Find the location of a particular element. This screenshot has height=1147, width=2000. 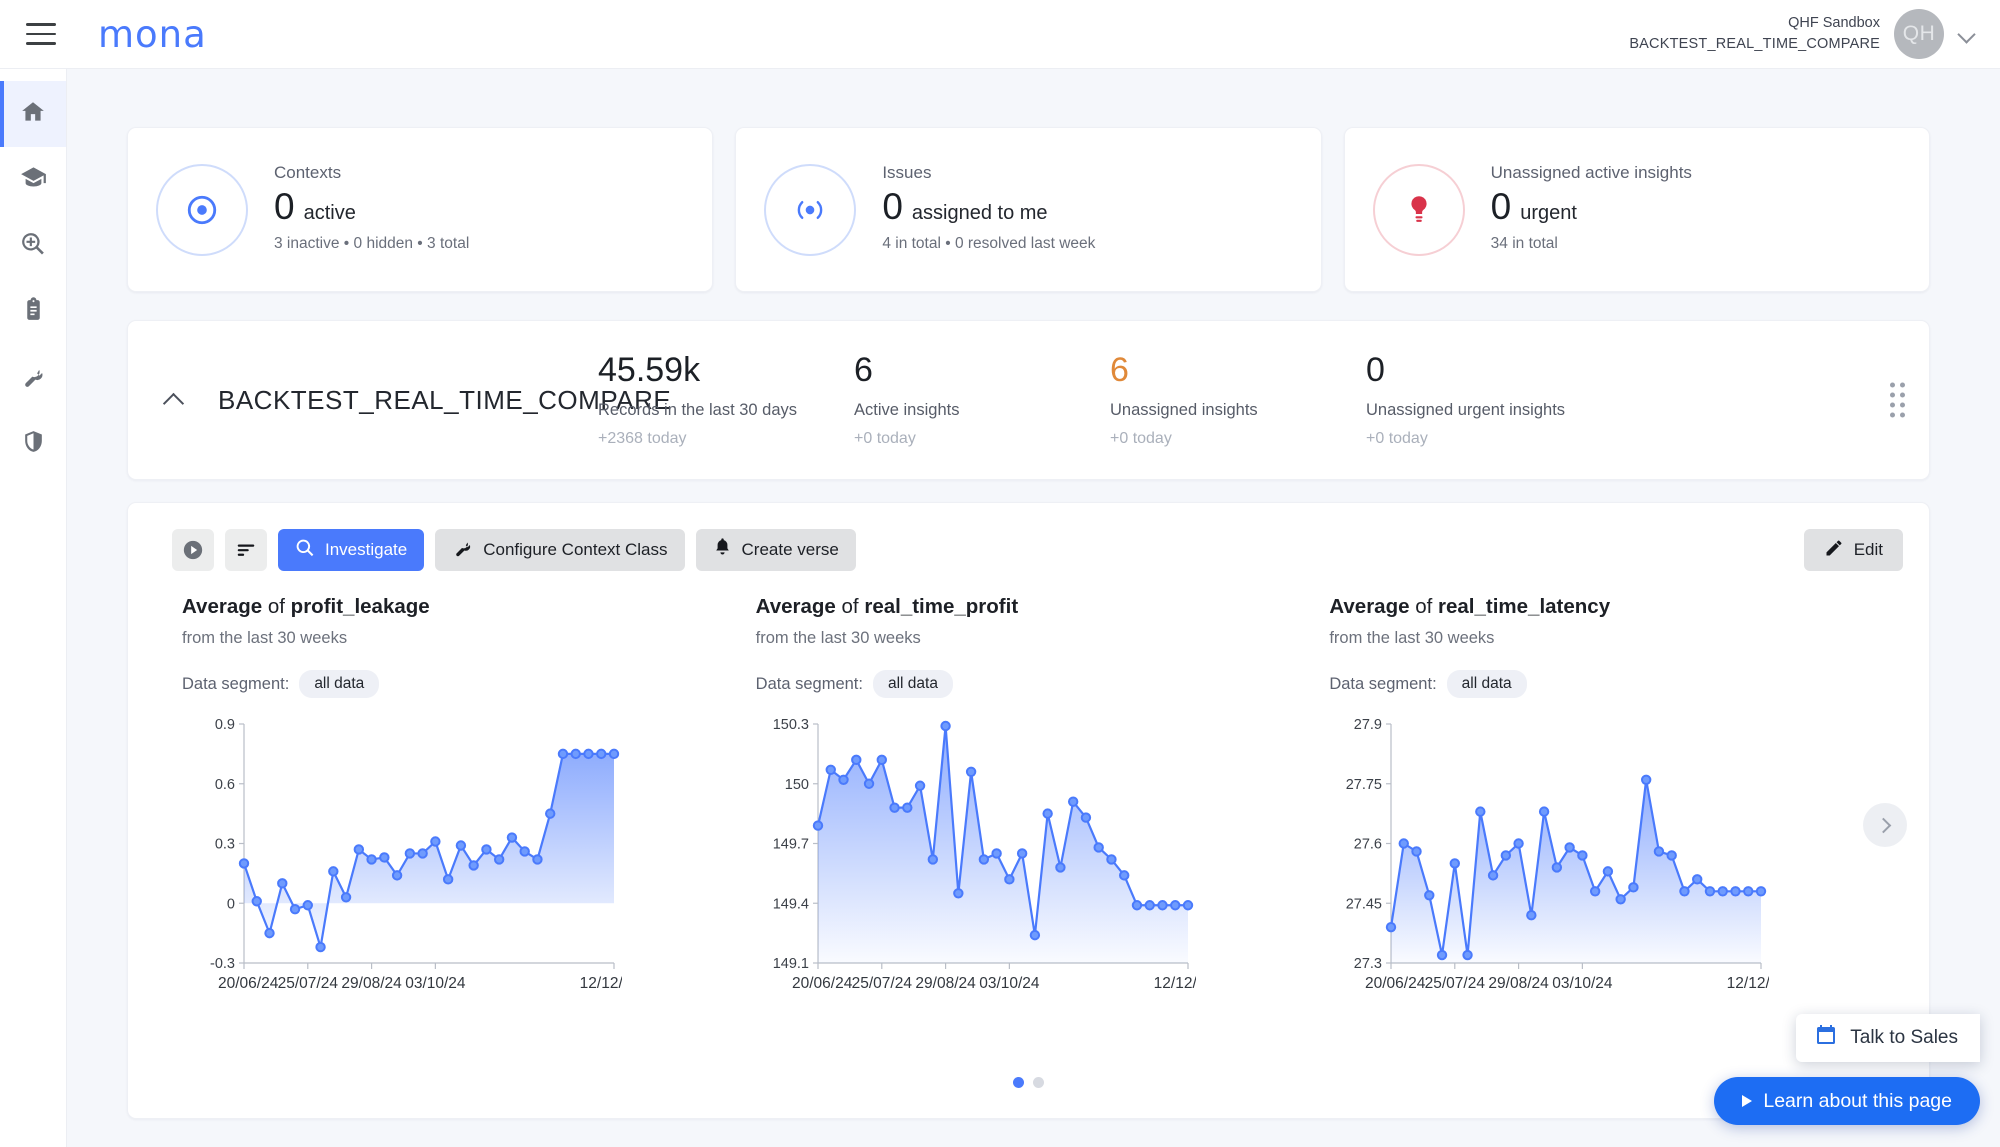

chart-metric-name: real_time_latency is located at coordinates (1524, 606).